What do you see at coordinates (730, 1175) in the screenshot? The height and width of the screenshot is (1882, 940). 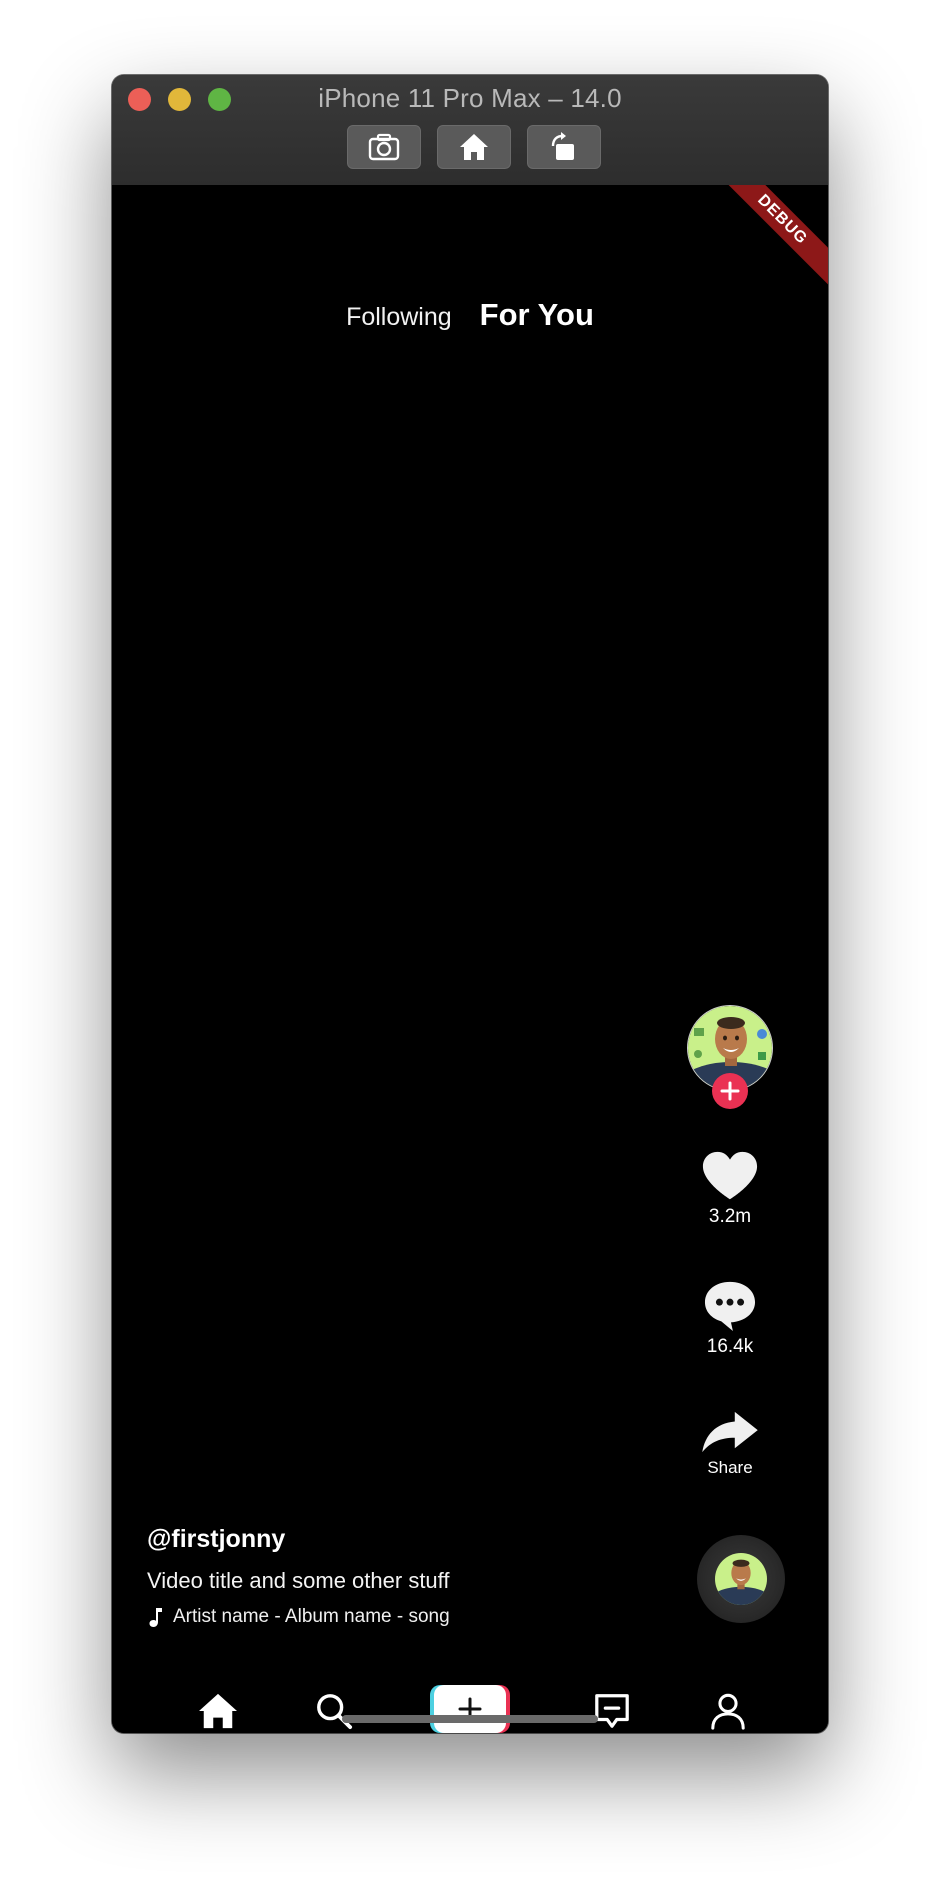 I see `heart-icon` at bounding box center [730, 1175].